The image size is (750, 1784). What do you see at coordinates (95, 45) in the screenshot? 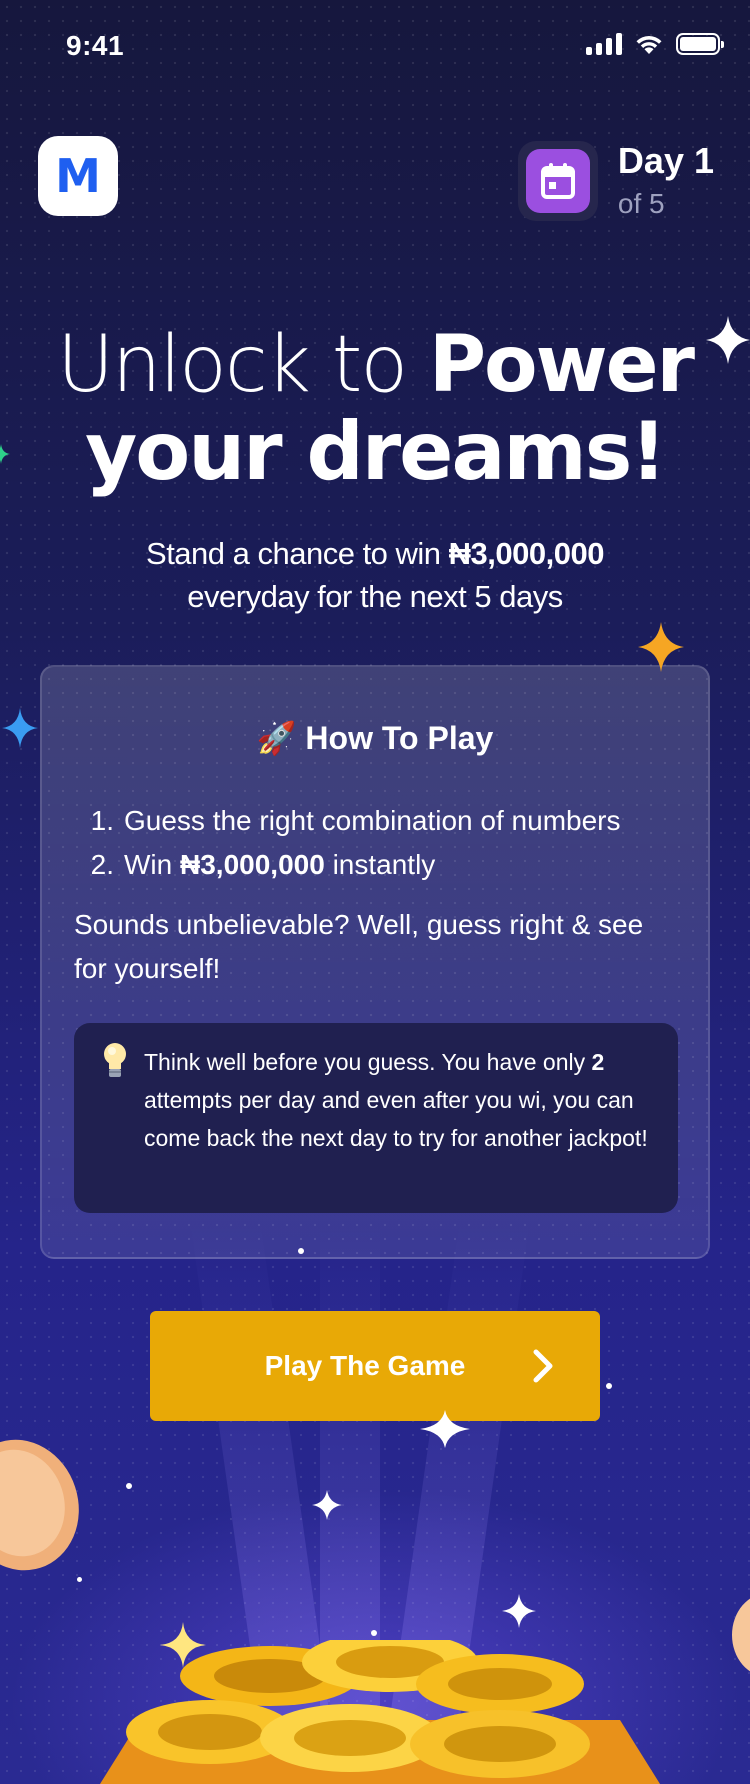
I see `status-time: 9:41` at bounding box center [95, 45].